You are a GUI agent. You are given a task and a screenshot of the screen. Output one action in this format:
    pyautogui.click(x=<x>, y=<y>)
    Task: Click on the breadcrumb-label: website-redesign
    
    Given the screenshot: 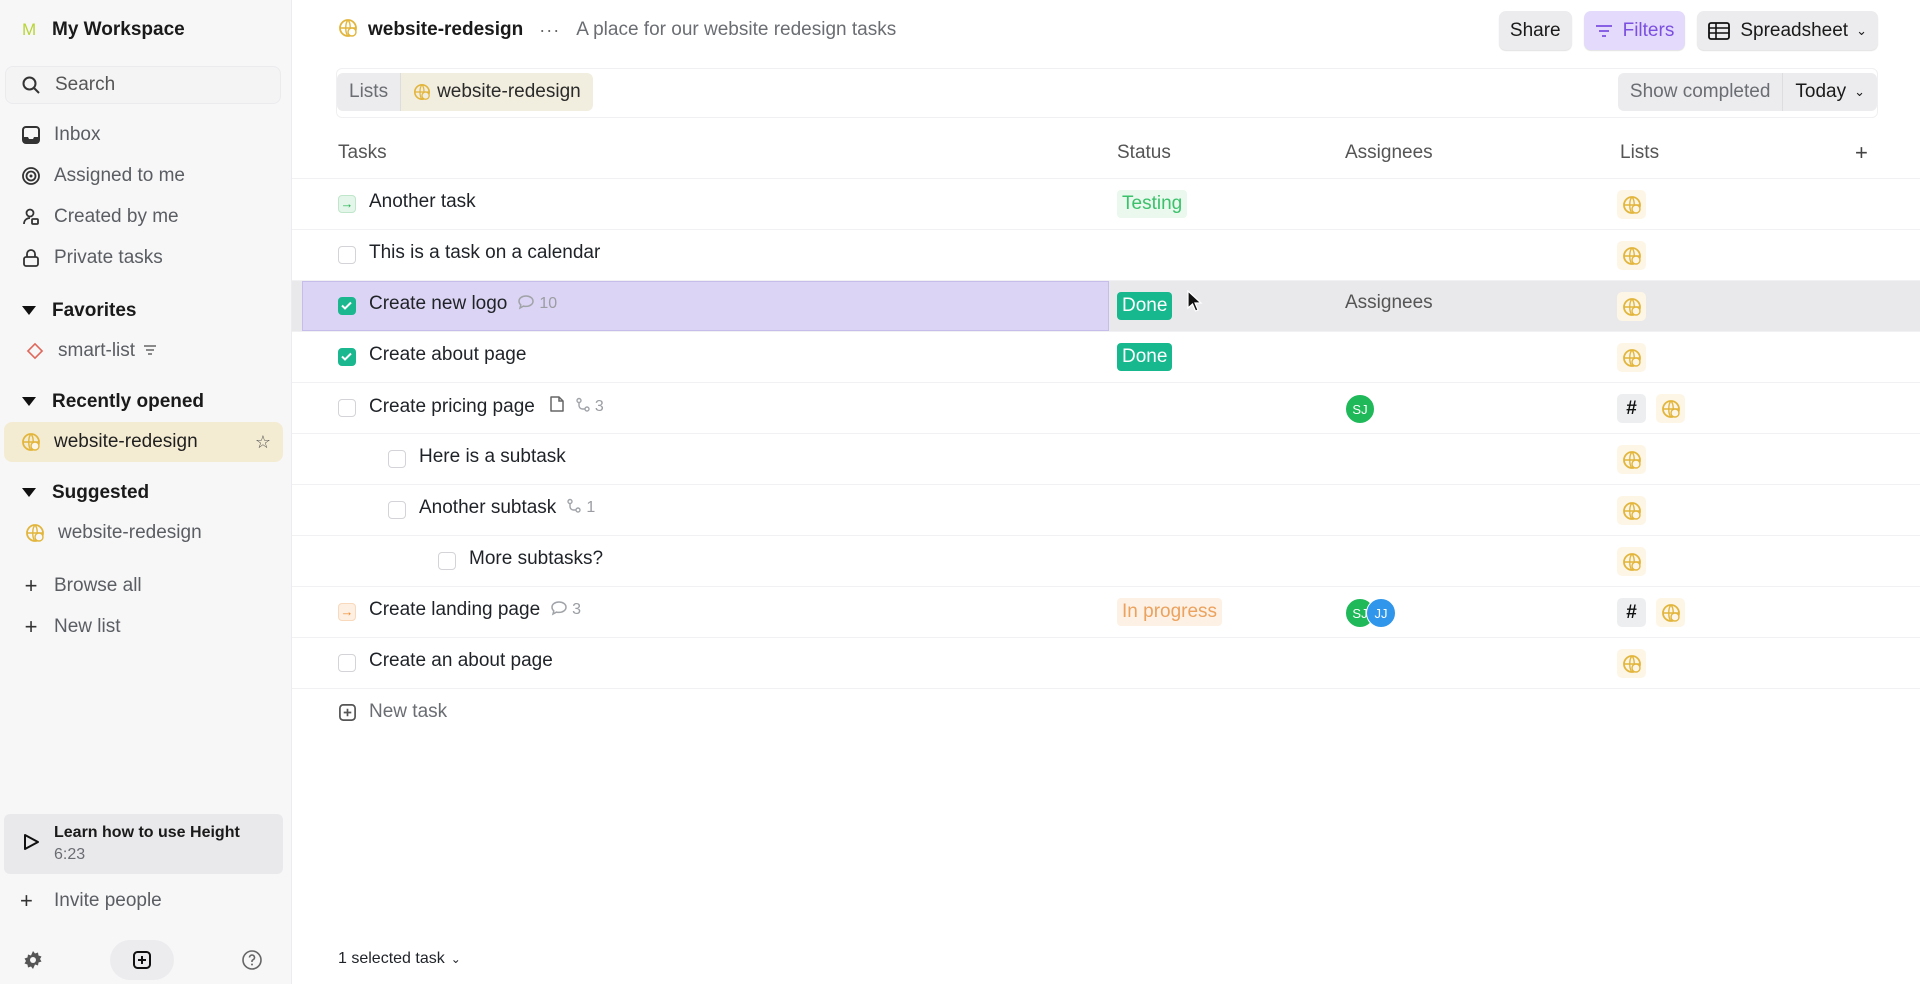 What is the action you would take?
    pyautogui.click(x=509, y=91)
    